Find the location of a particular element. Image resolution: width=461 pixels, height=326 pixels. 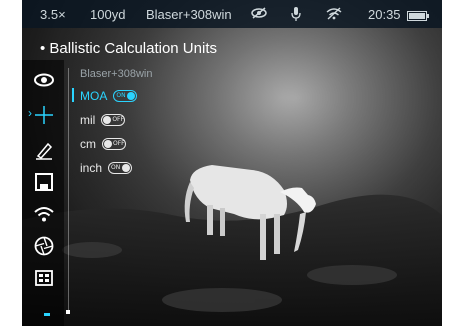

aperture-icon is located at coordinates (44, 246).